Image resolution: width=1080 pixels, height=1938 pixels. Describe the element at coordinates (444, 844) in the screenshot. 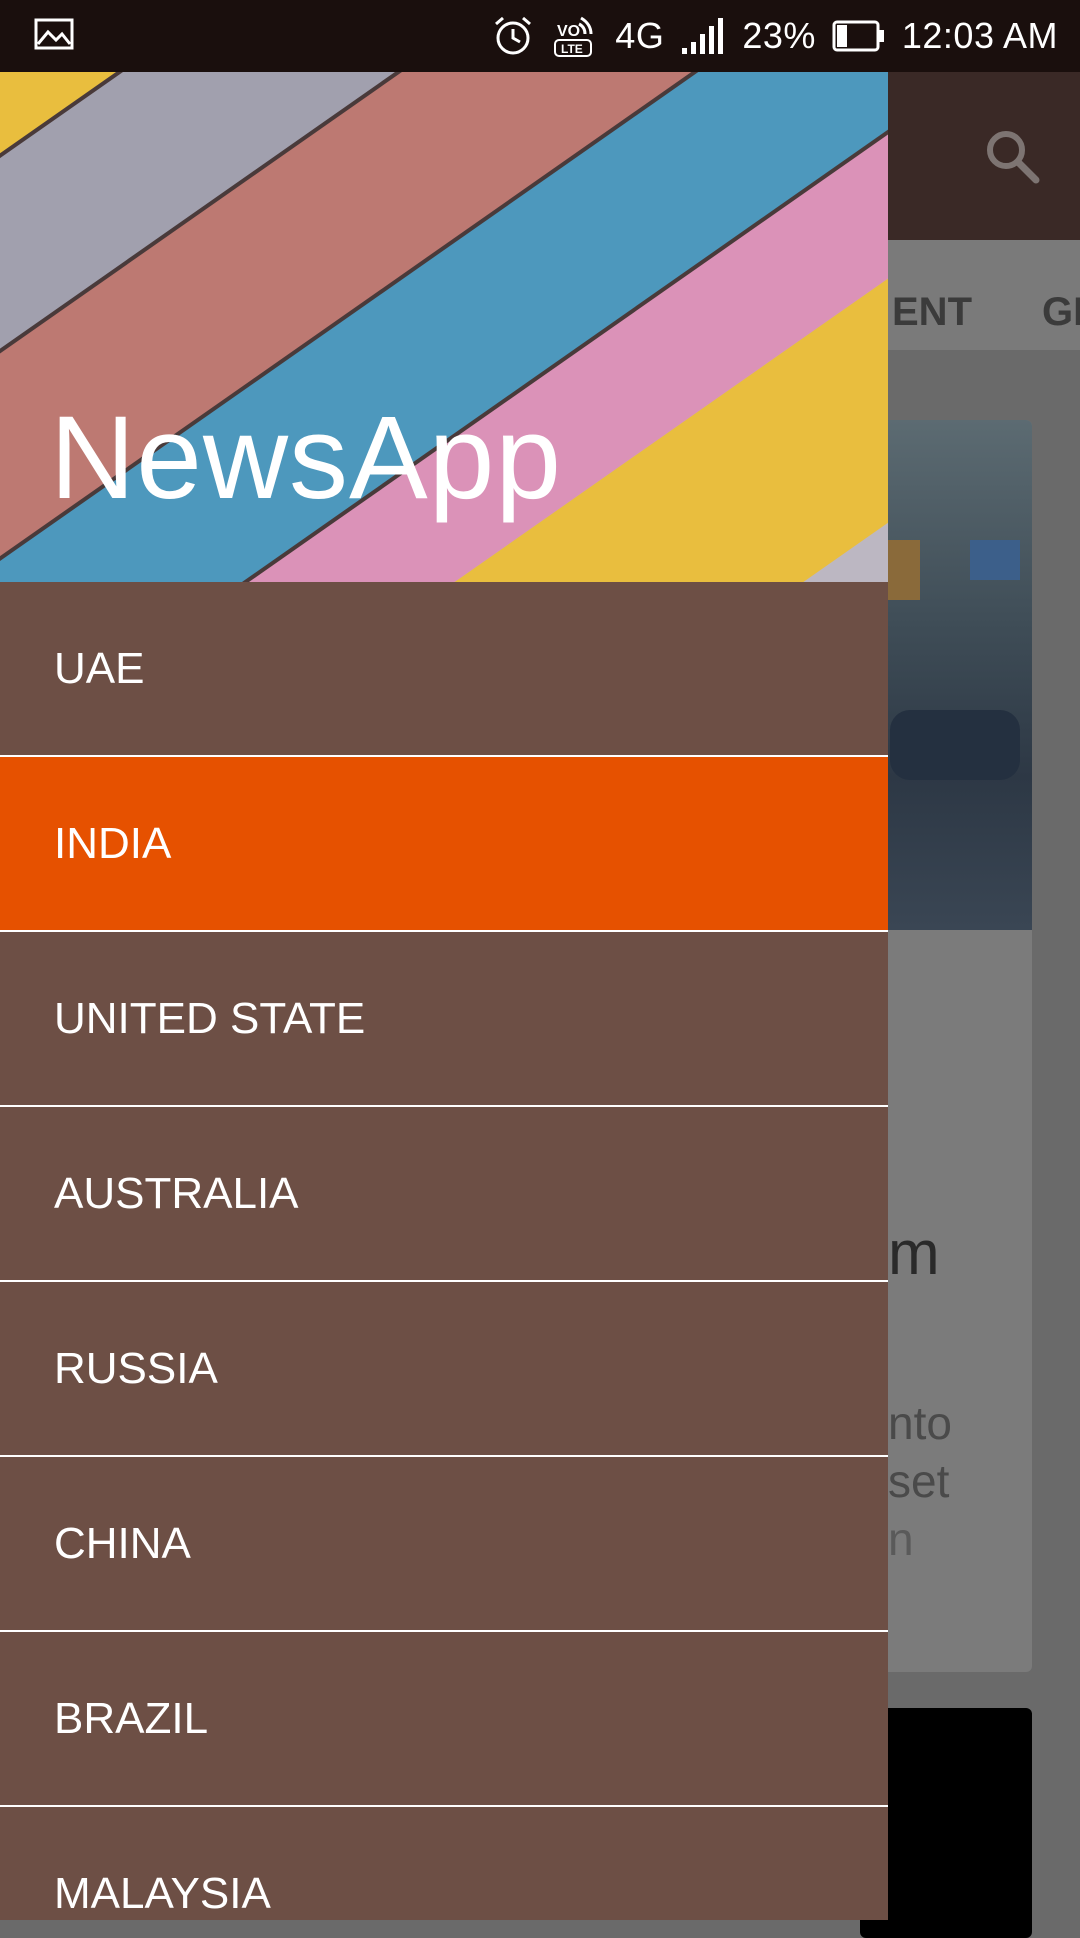

I see `menu-item-india: INDIA` at that location.